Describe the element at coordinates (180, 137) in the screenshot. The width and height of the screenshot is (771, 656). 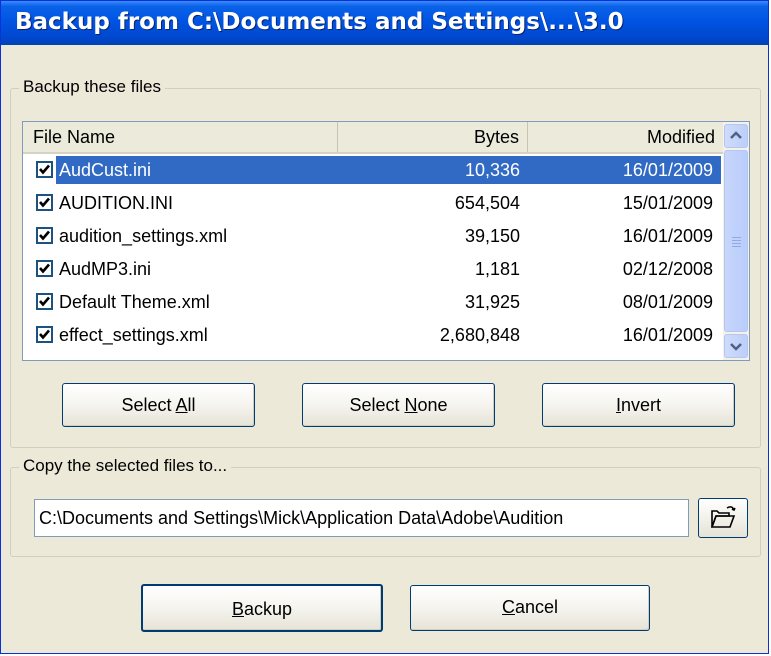
I see `column-header-file-name: File Name` at that location.